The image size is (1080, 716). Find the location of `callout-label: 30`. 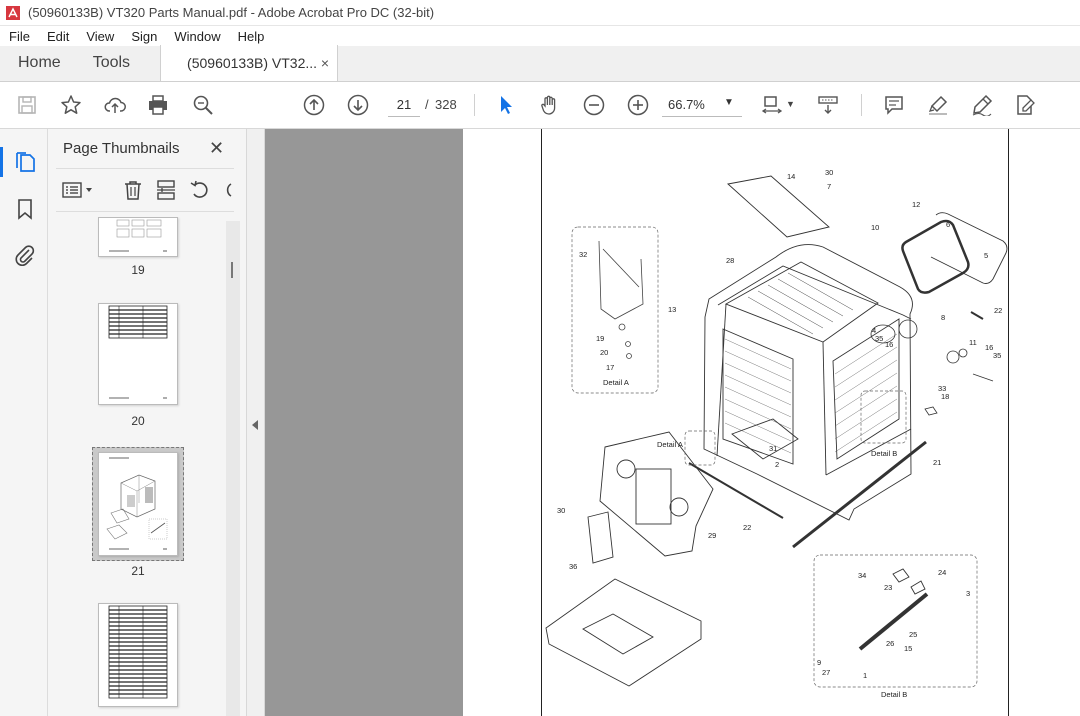

callout-label: 30 is located at coordinates (561, 510).